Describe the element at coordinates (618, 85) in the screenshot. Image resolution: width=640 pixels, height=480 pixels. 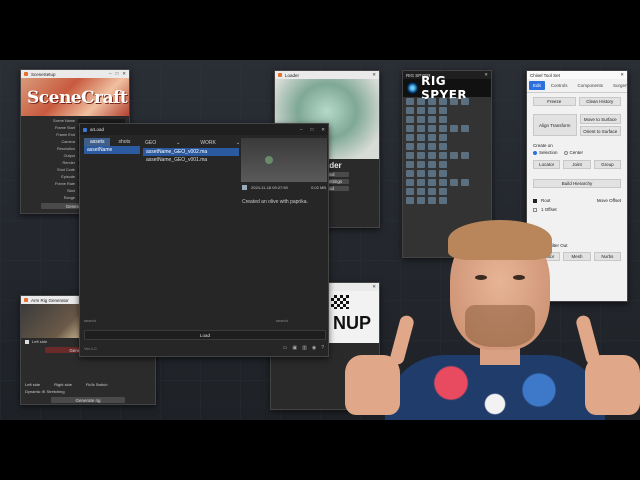
I see `tab-surgery: Surgery` at that location.